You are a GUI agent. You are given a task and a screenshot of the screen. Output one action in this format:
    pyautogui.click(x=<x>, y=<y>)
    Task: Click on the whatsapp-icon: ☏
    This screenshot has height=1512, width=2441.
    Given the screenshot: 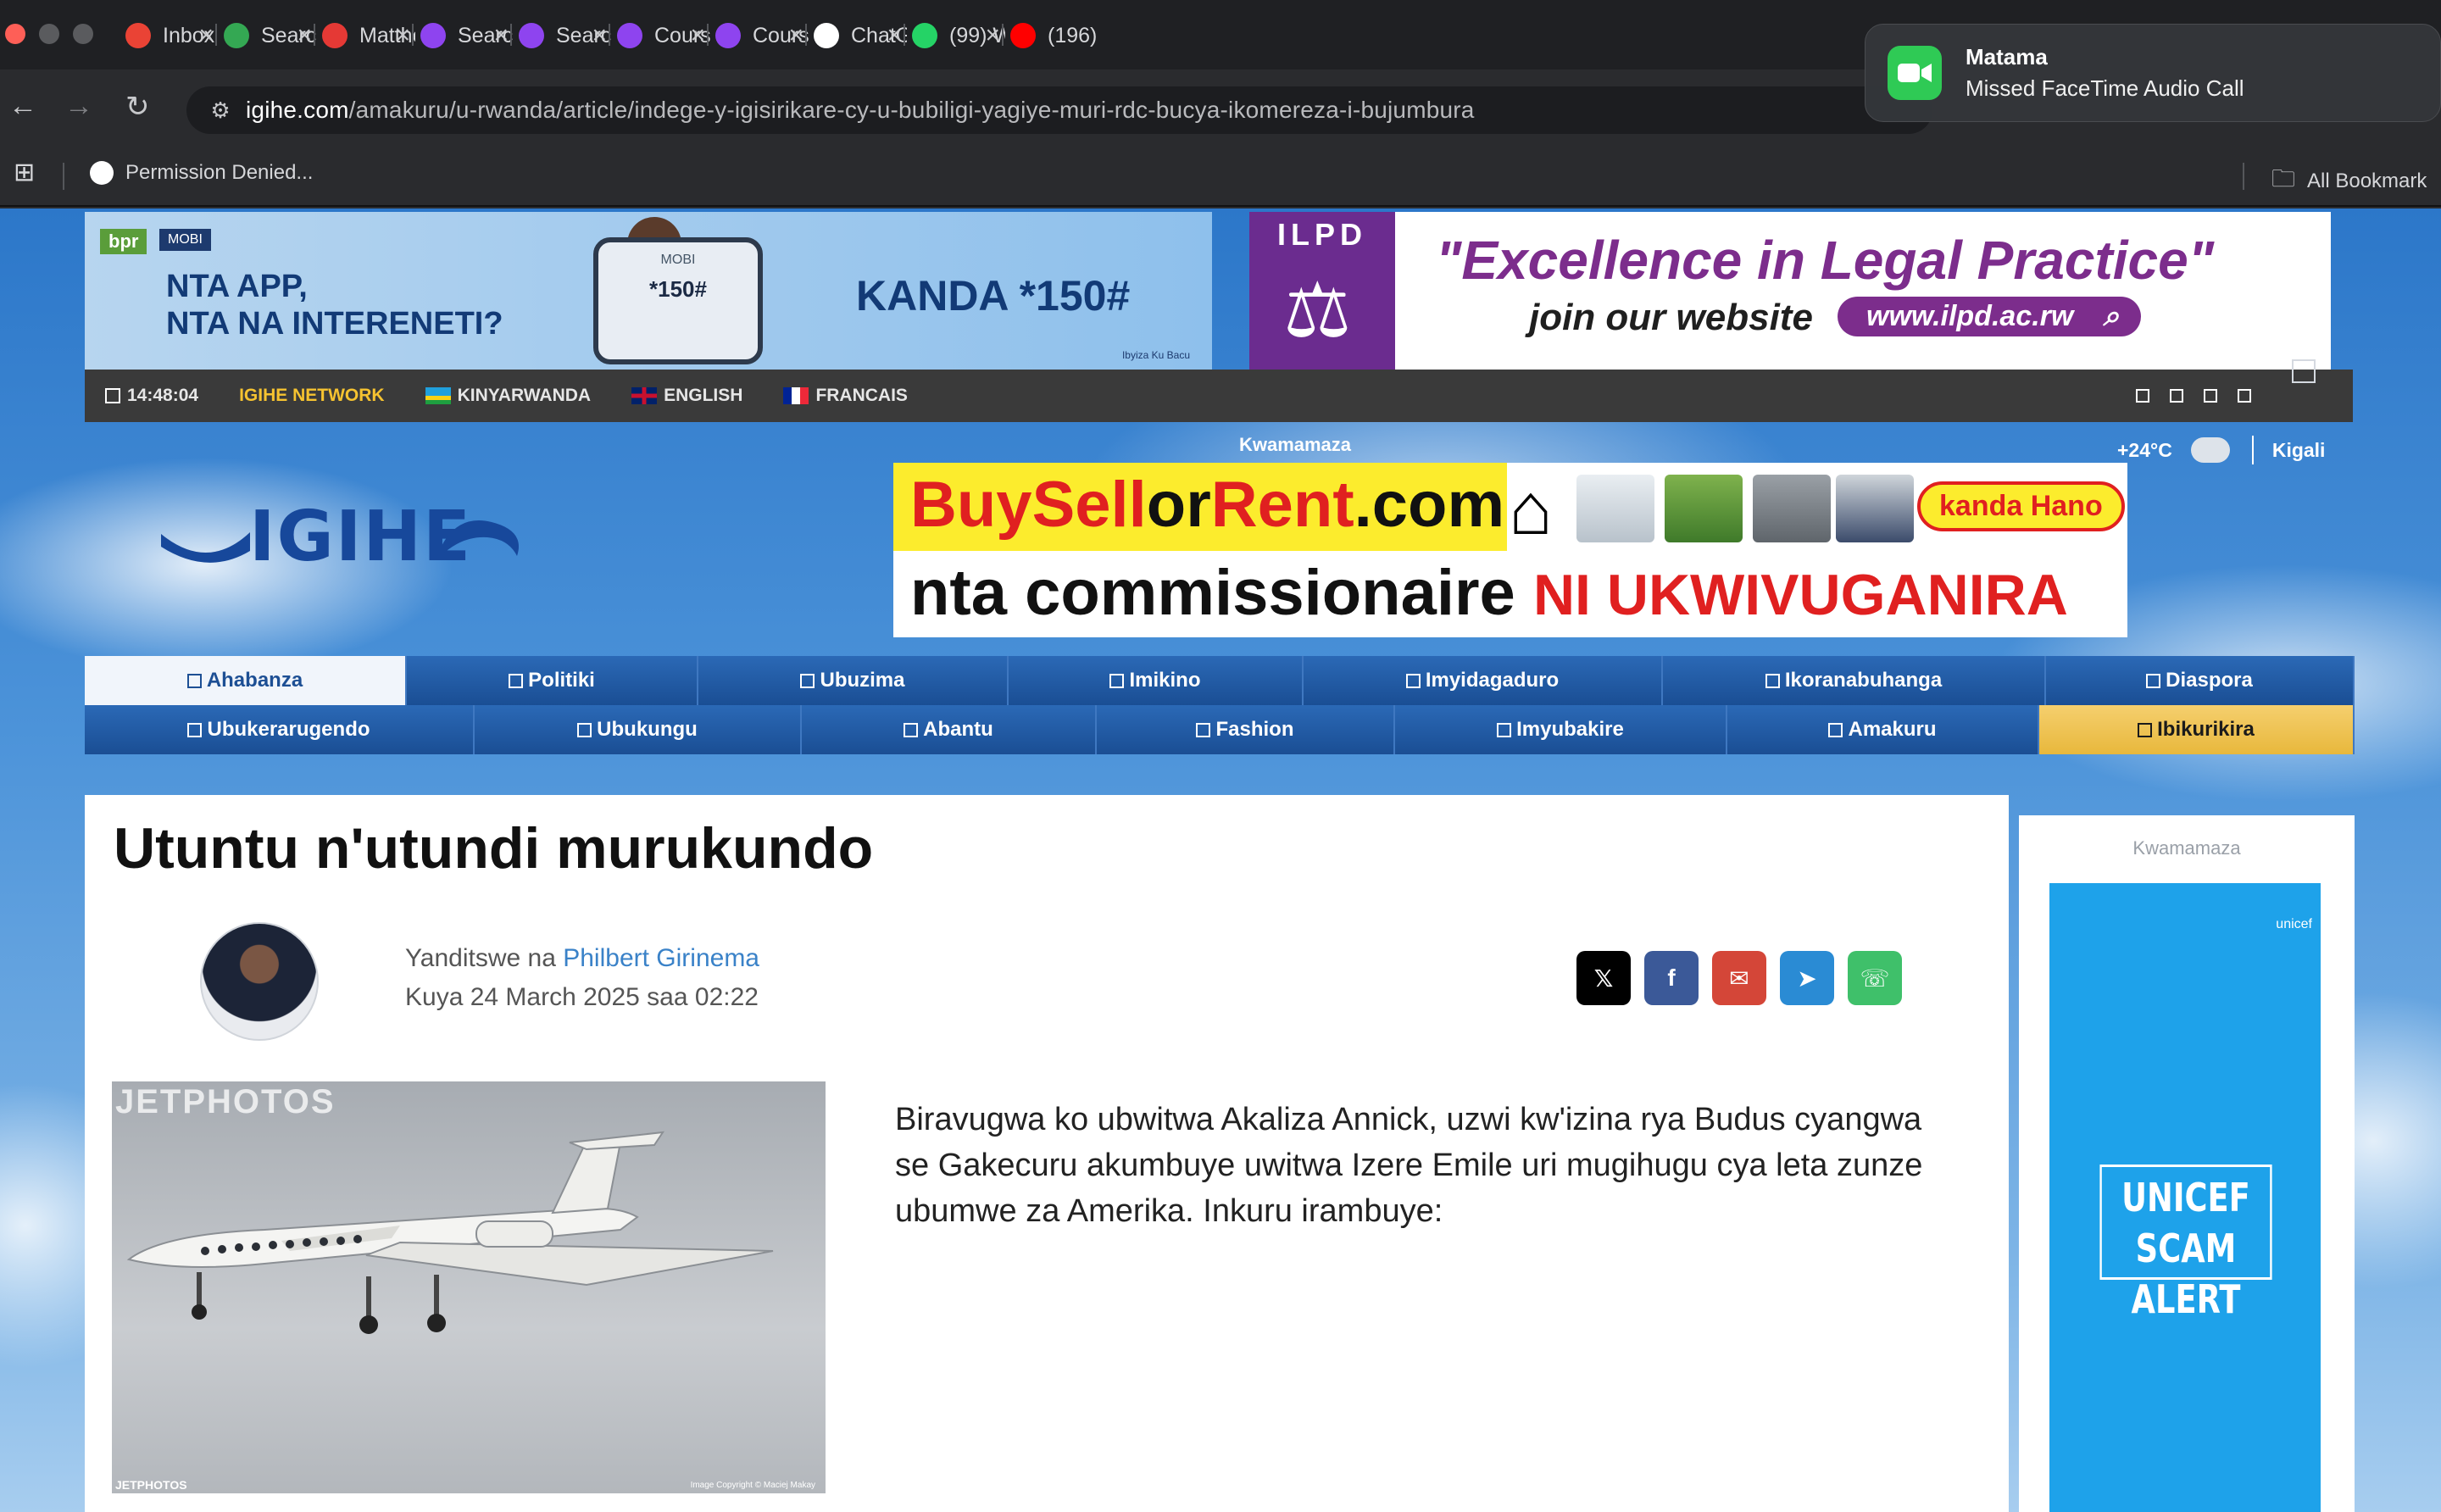 What is the action you would take?
    pyautogui.click(x=1875, y=978)
    